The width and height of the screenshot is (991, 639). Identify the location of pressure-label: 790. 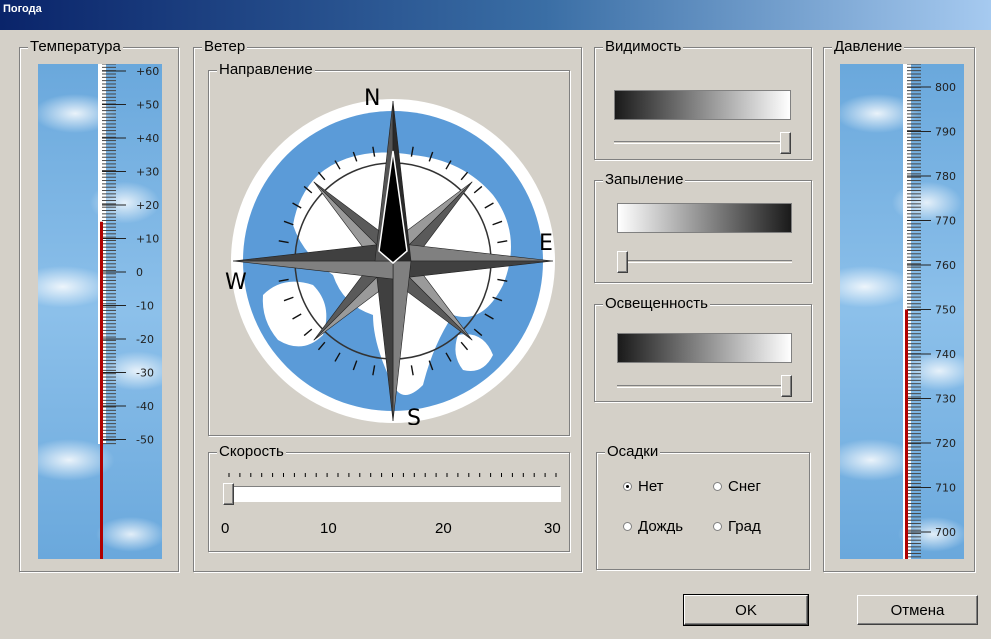
(945, 132).